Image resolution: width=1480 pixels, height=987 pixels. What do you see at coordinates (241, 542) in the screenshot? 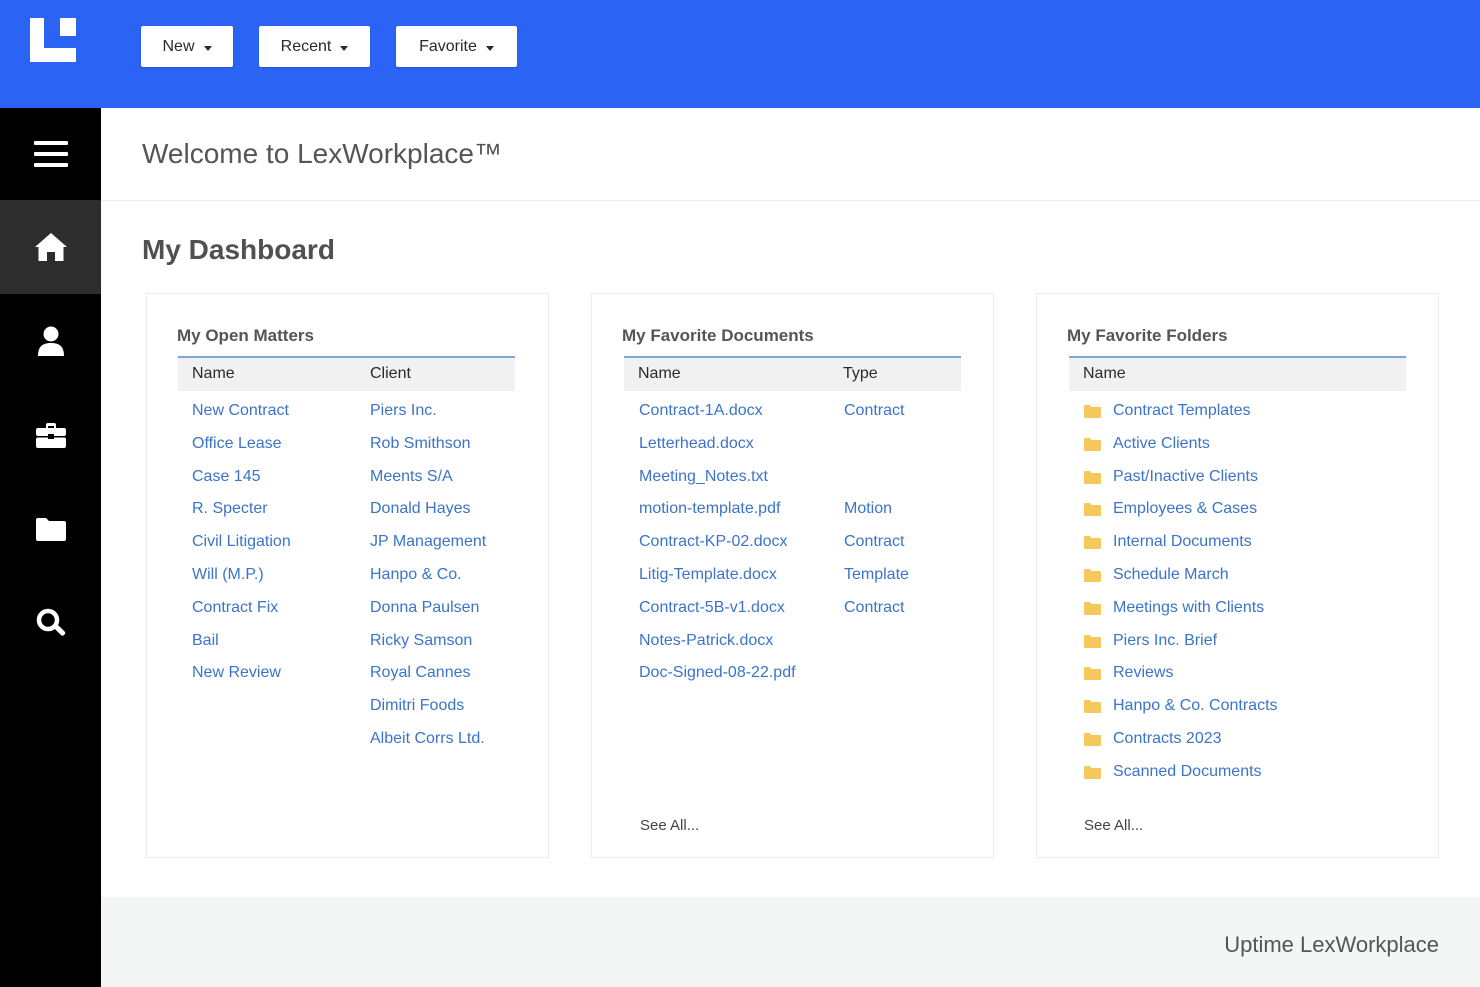
I see `matter-name-link: Civil Litigation` at bounding box center [241, 542].